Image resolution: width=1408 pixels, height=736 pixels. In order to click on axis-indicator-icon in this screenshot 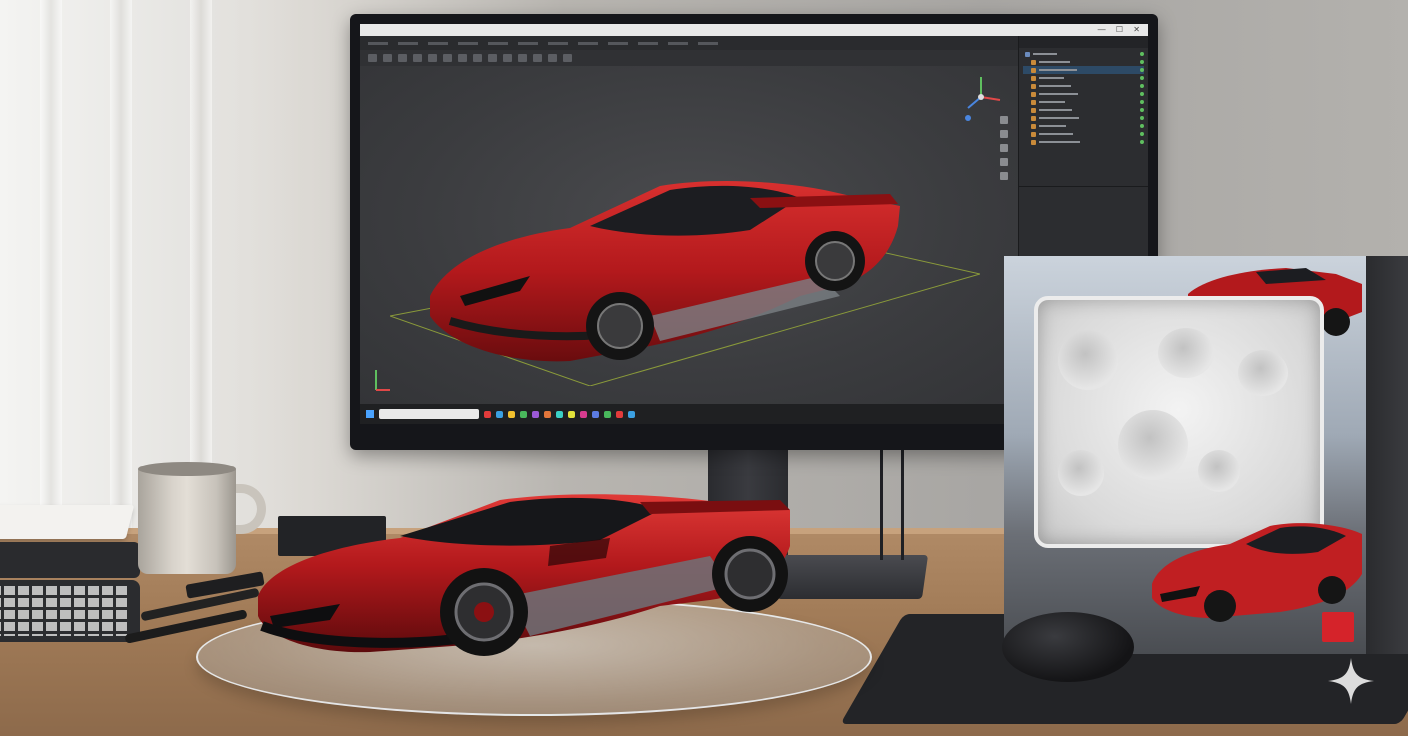, I will do `click(382, 380)`.